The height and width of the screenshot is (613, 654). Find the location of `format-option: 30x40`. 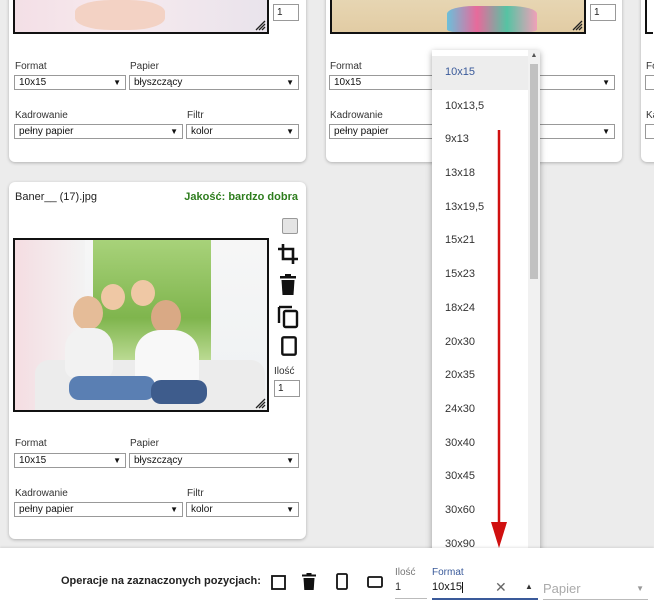

format-option: 30x40 is located at coordinates (480, 444).